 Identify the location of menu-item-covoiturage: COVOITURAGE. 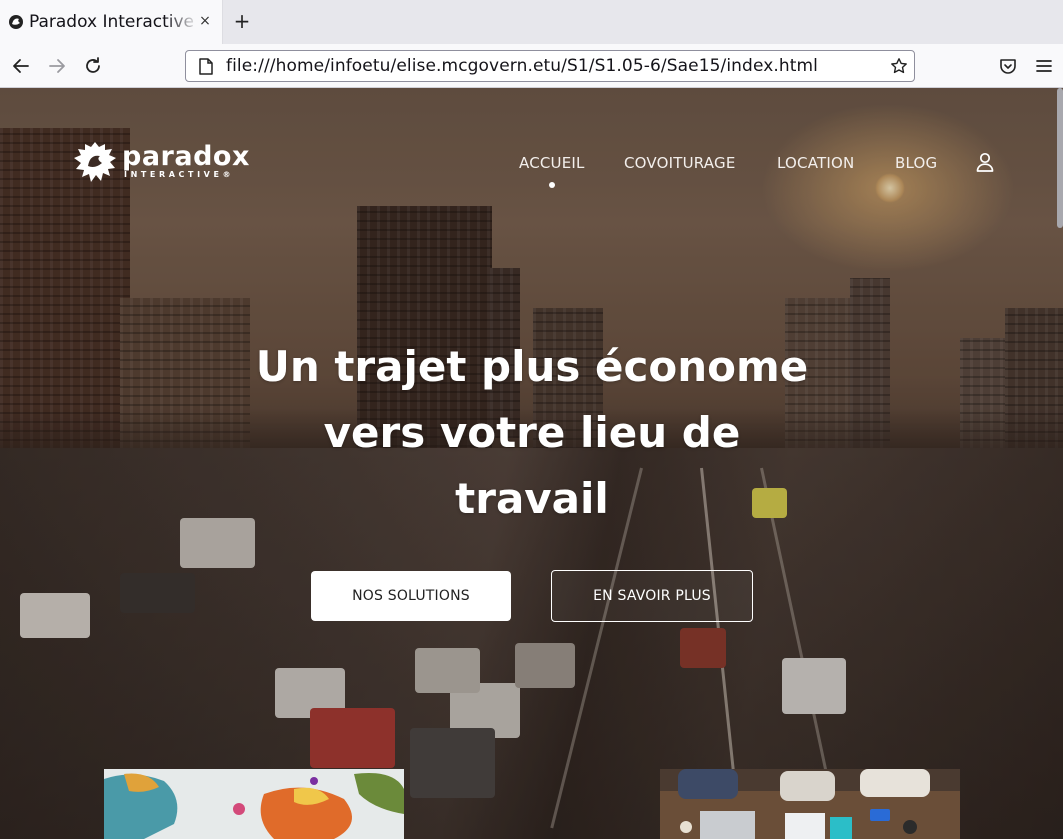
(680, 163).